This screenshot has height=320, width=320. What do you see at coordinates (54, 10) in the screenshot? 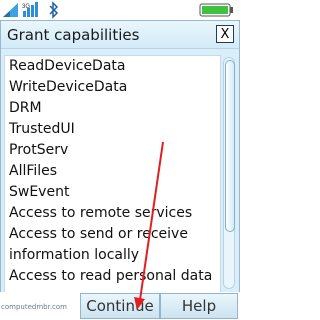
I see `bluetooth-icon` at bounding box center [54, 10].